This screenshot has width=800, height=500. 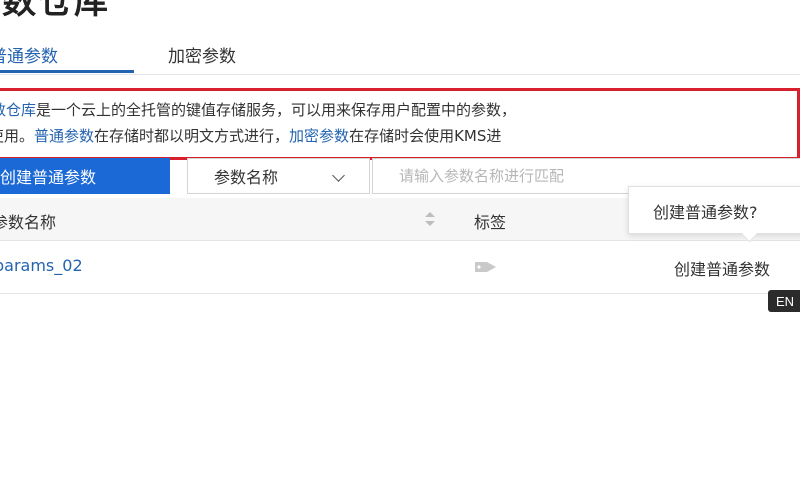 I want to click on description-suffix: 在存储时会使用KMS进, so click(x=425, y=136).